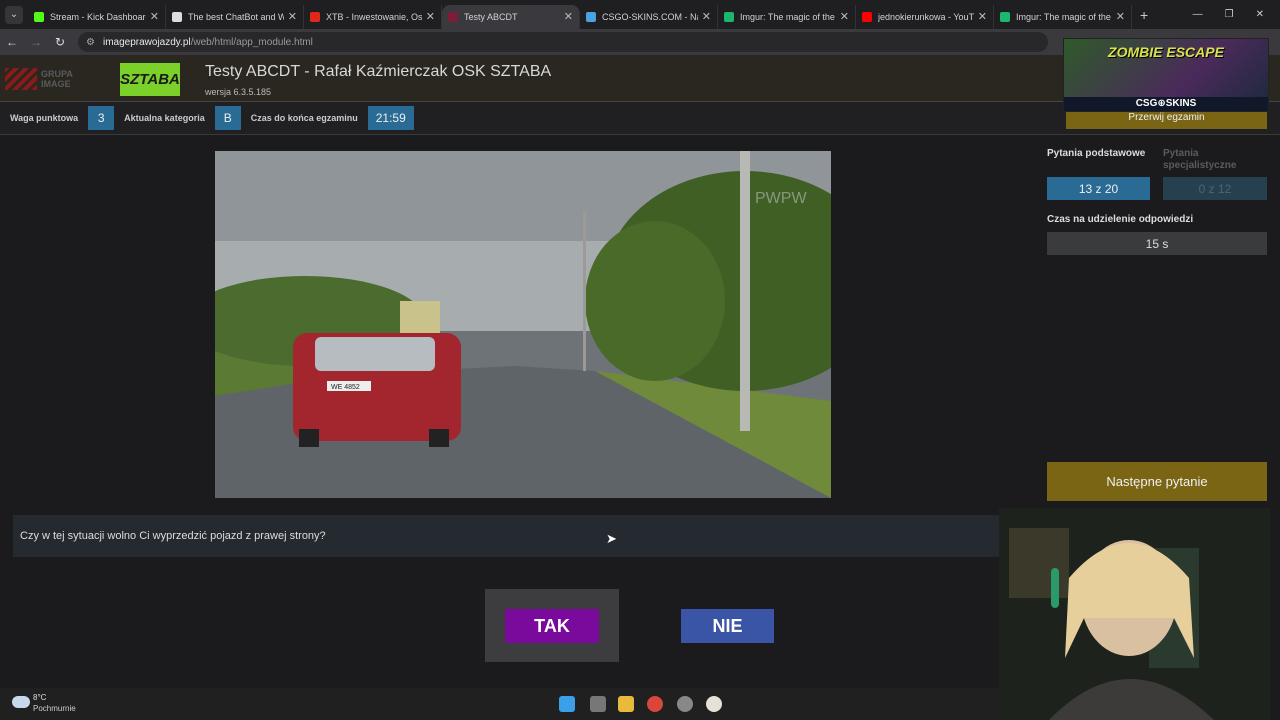  I want to click on browser-tab: Testy ABCDT ✕, so click(511, 16).